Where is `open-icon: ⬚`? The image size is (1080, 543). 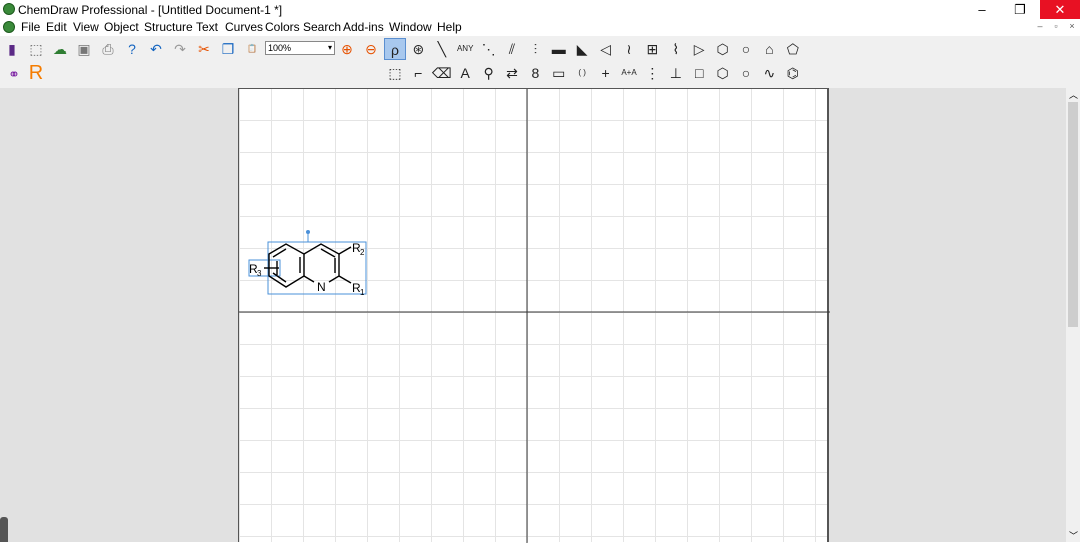
open-icon: ⬚ is located at coordinates (36, 49).